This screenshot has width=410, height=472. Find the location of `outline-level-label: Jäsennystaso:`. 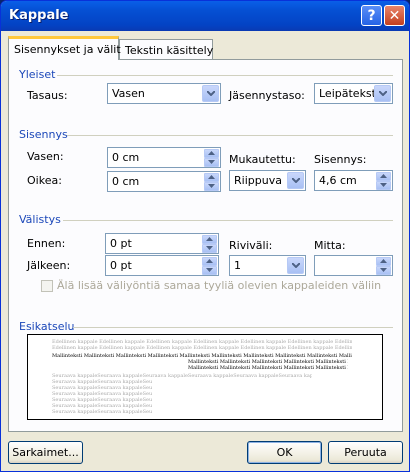

outline-level-label: Jäsennystaso: is located at coordinates (267, 95).